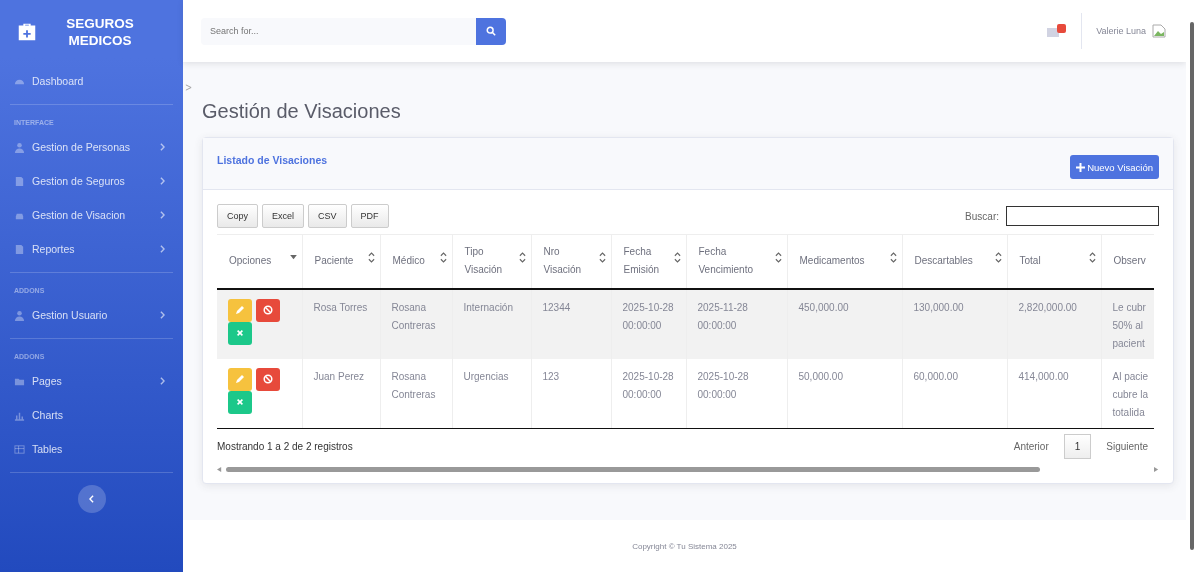 This screenshot has height=572, width=1198. I want to click on table-cell-text: Urgencias, so click(486, 376).